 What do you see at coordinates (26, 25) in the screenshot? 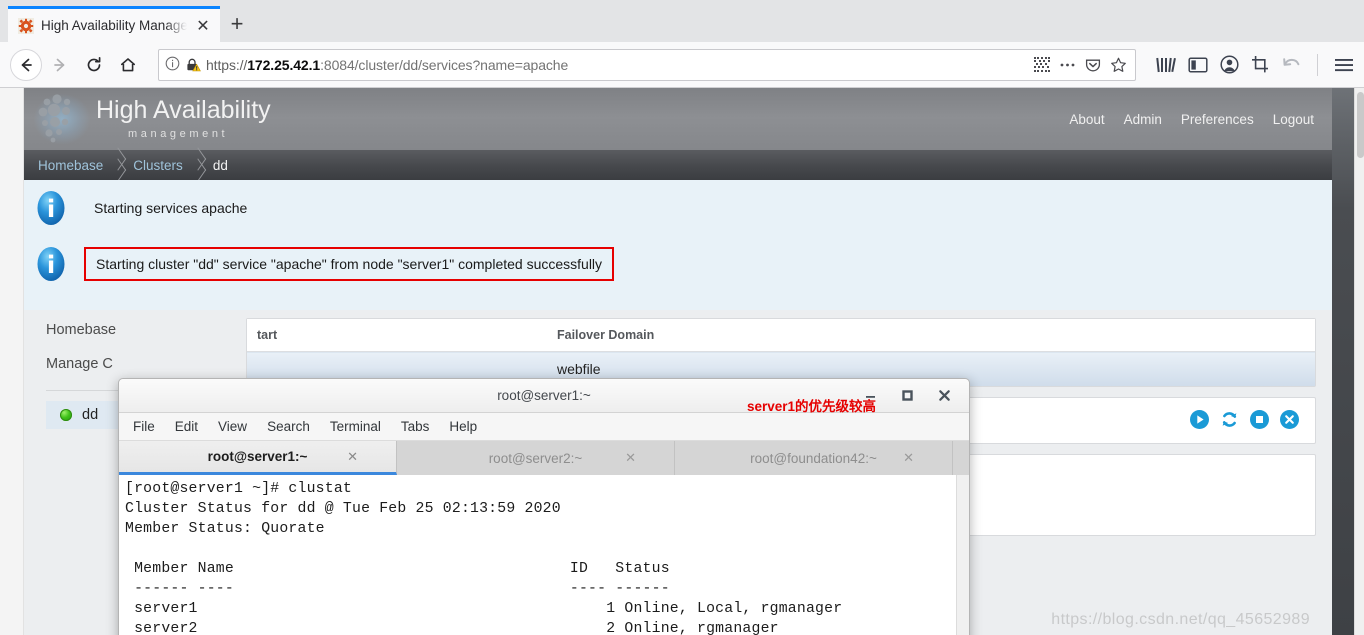
I see `gear-icon` at bounding box center [26, 25].